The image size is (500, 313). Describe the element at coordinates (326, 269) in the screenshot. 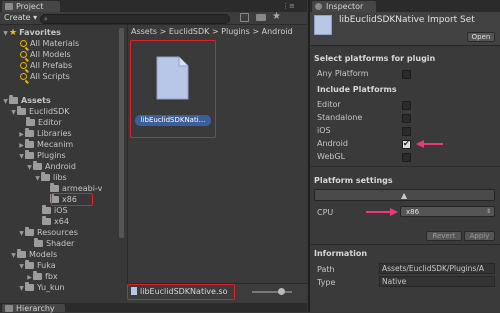

I see `path-label: Path` at that location.